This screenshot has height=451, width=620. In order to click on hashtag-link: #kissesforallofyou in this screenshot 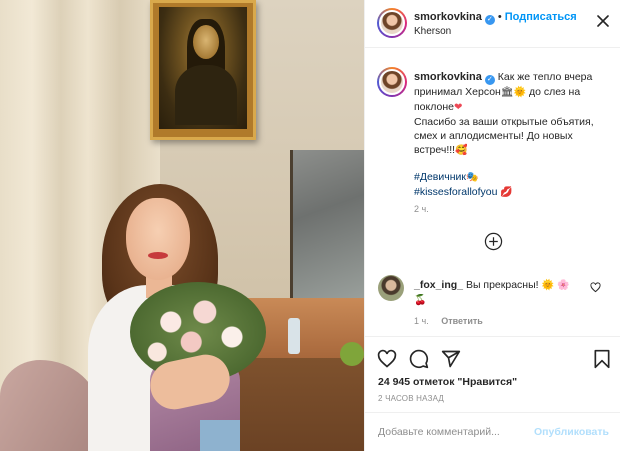, I will do `click(455, 192)`.